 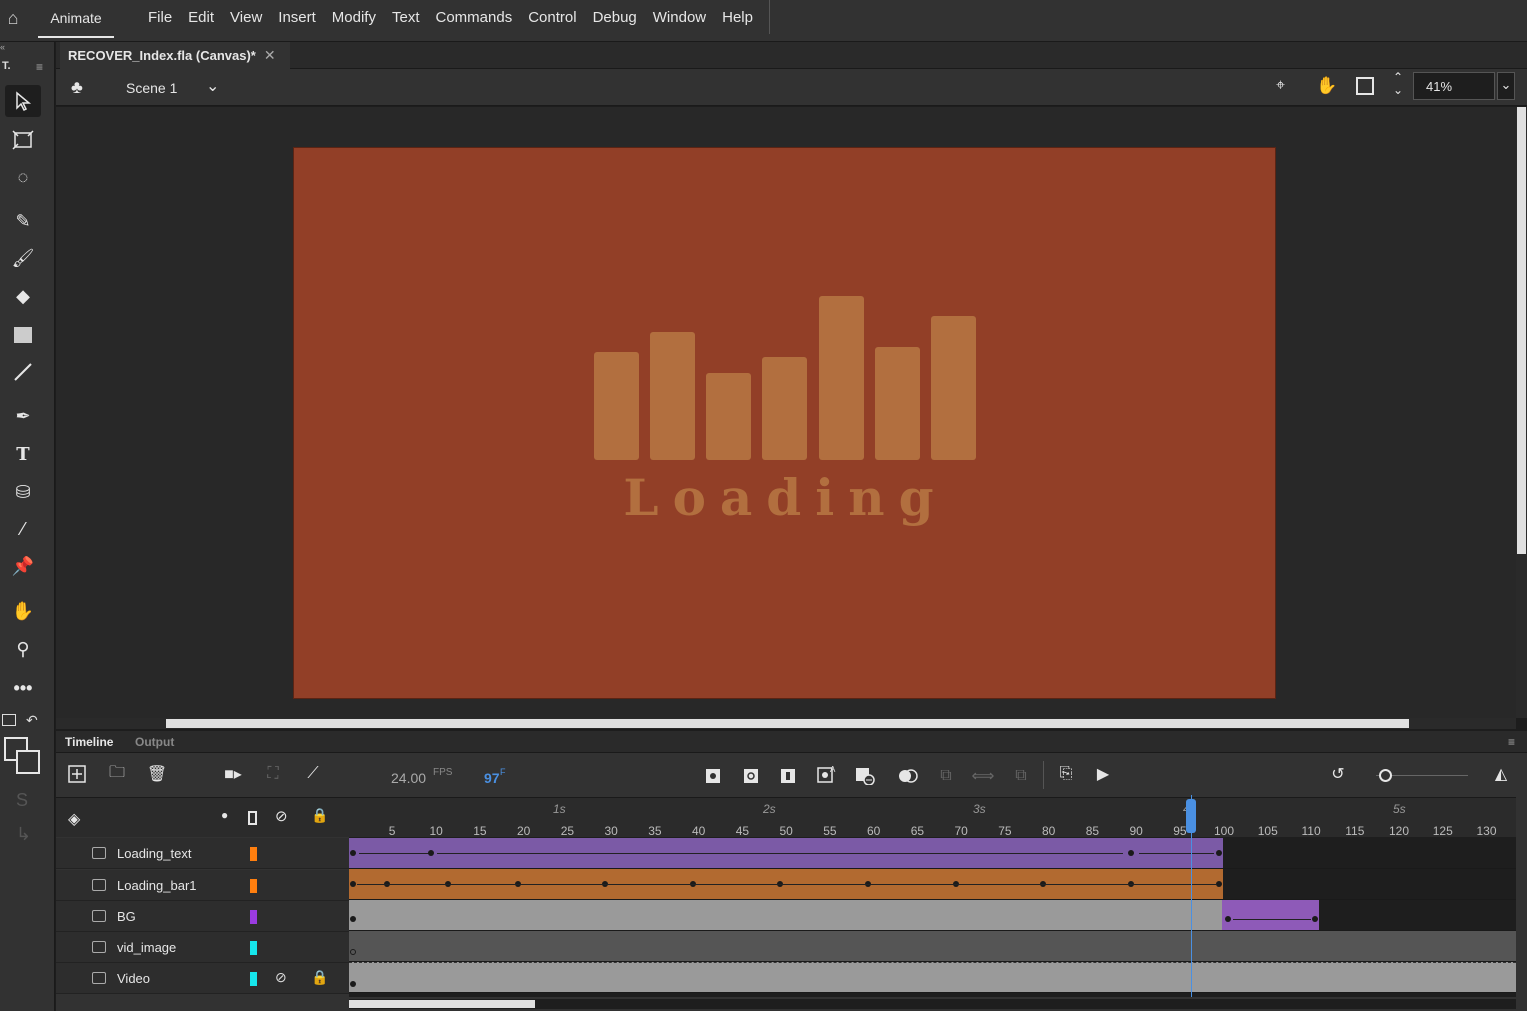 What do you see at coordinates (89, 742) in the screenshot?
I see `tab-timeline: Timeline` at bounding box center [89, 742].